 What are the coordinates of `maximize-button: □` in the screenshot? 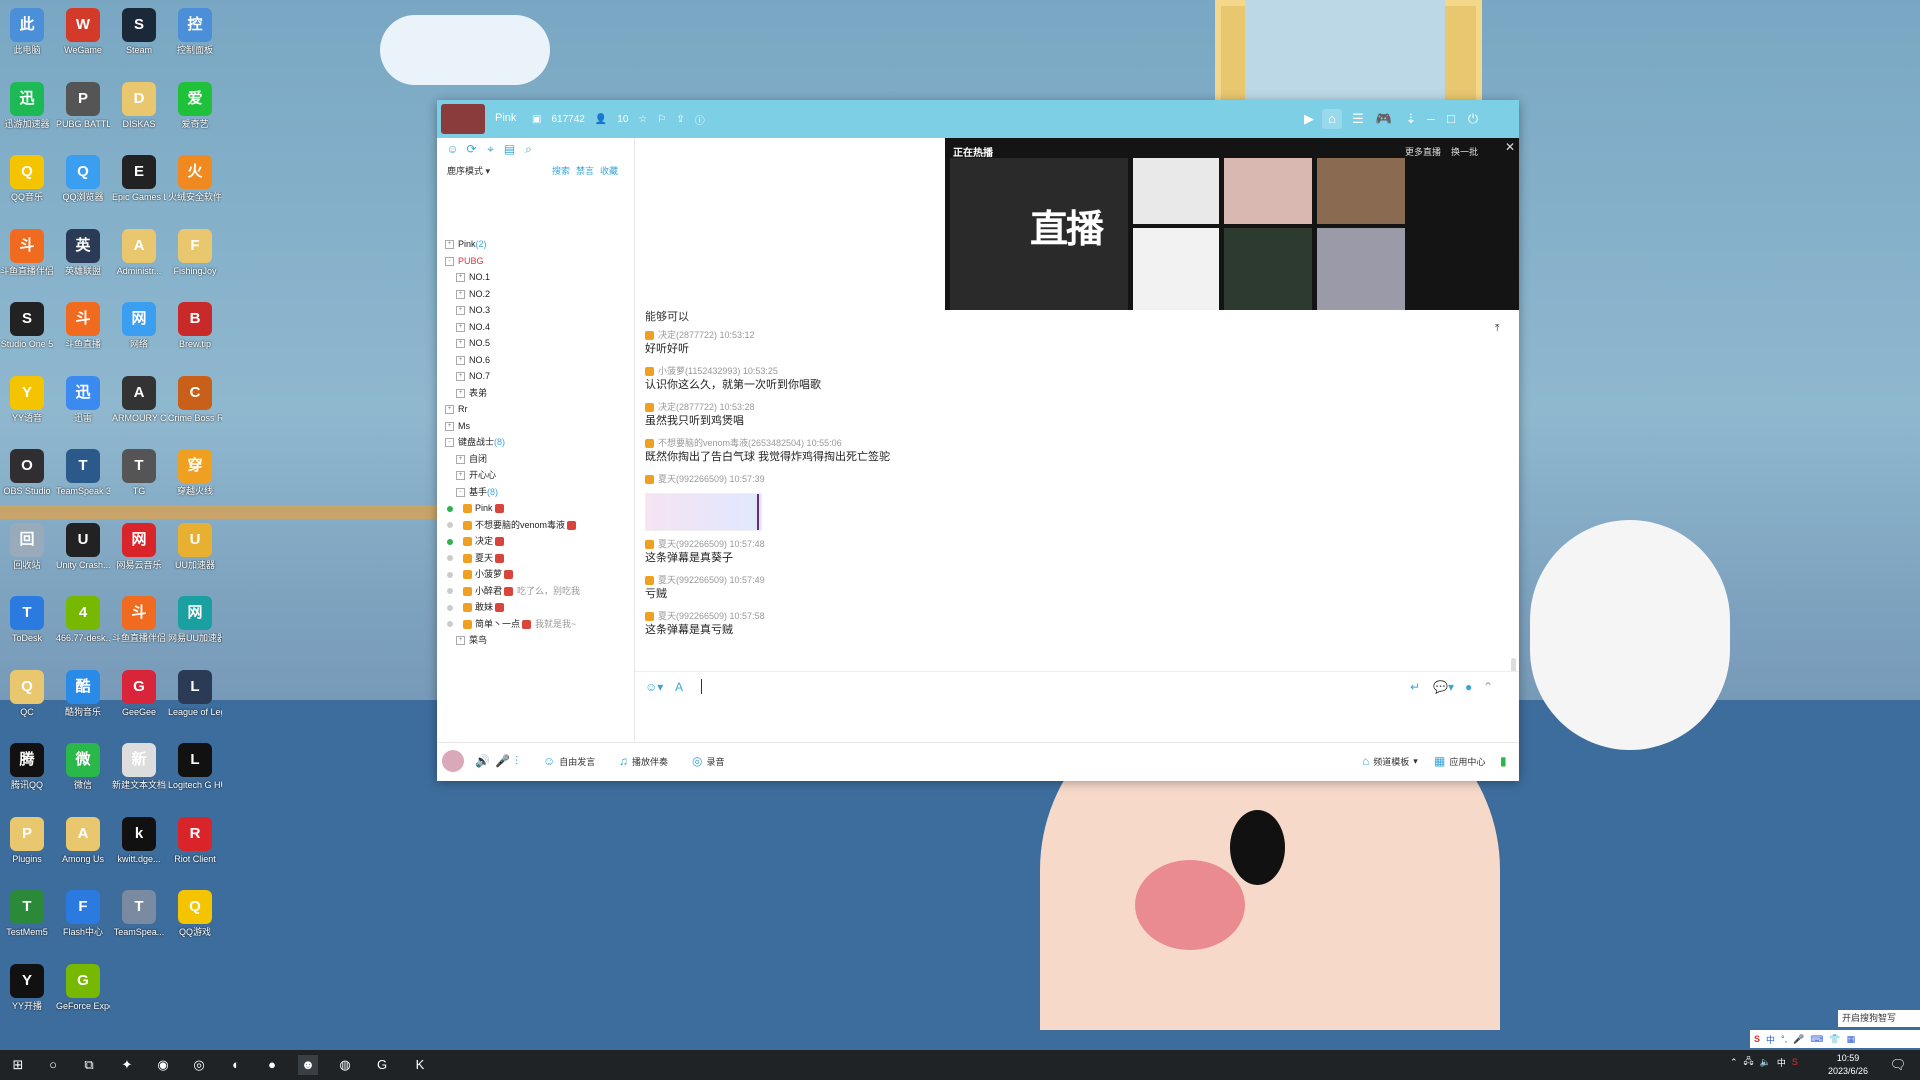 It's located at (1451, 119).